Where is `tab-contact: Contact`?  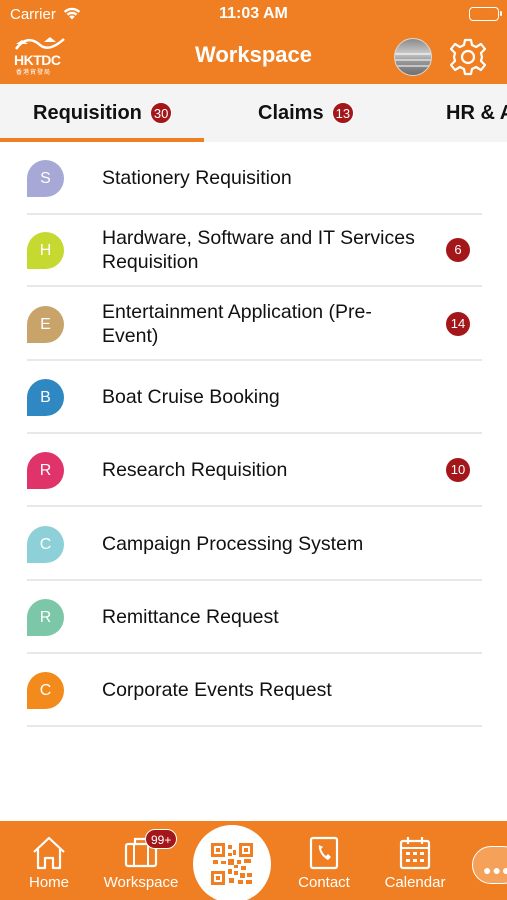
tab-contact: Contact is located at coordinates (324, 860).